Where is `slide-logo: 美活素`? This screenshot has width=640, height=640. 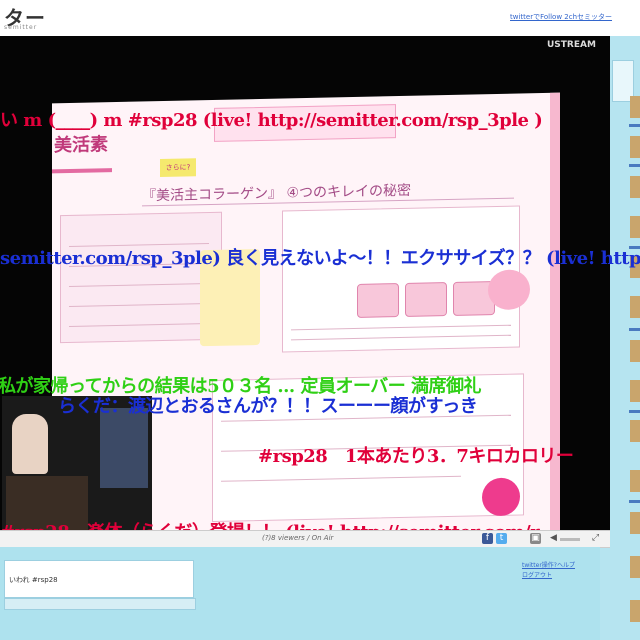
slide-logo: 美活素 is located at coordinates (81, 145).